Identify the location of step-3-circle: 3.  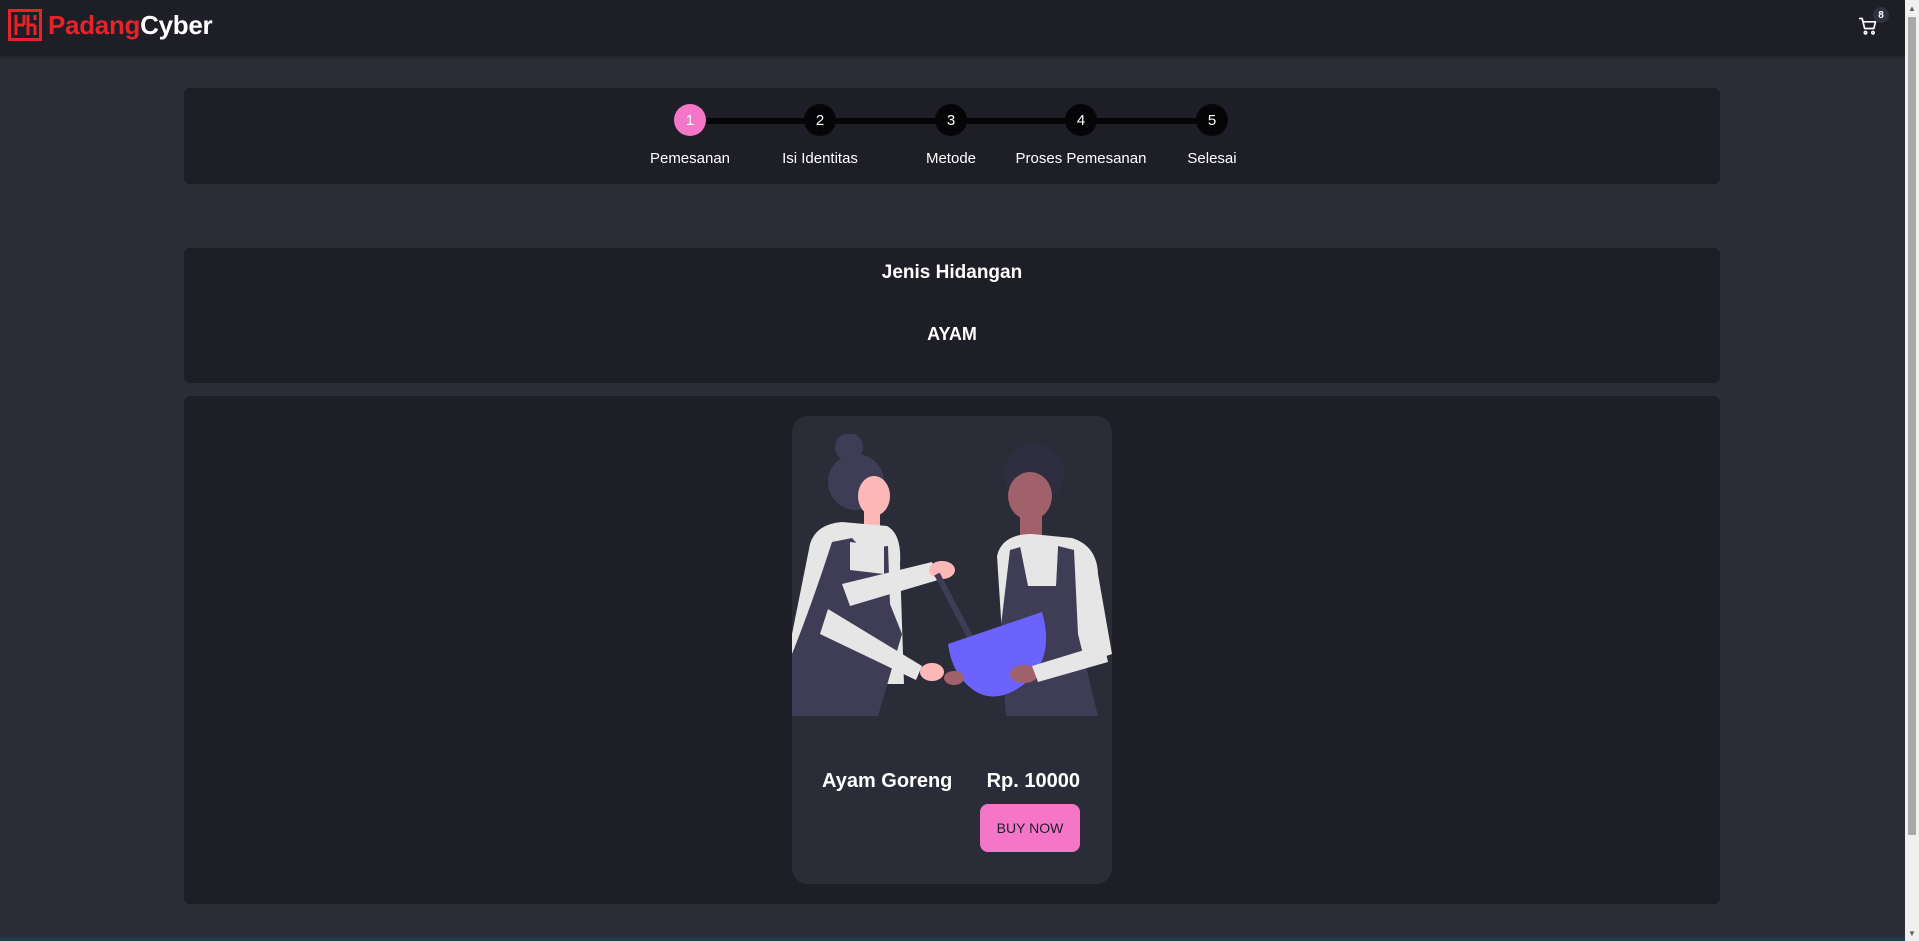
(951, 120).